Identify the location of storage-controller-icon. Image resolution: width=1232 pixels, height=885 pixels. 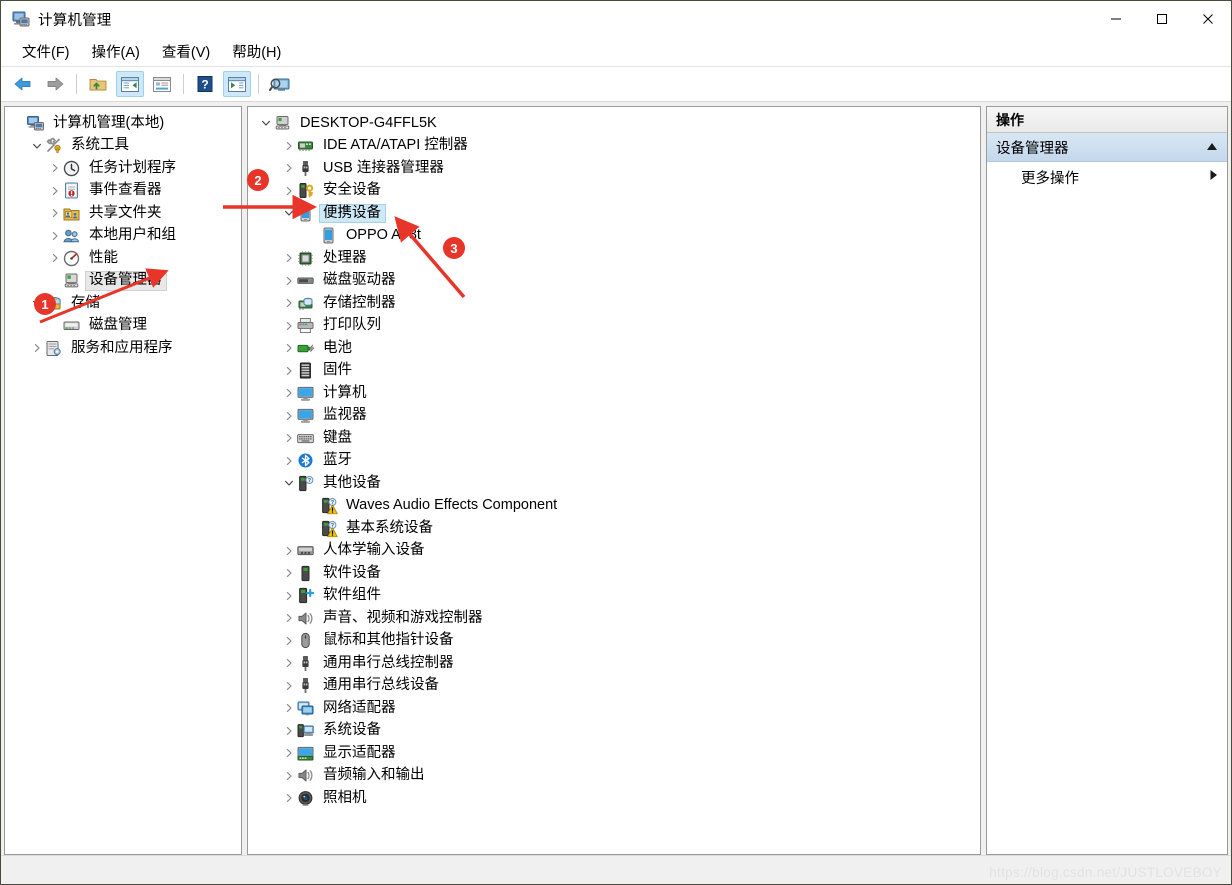
(305, 303).